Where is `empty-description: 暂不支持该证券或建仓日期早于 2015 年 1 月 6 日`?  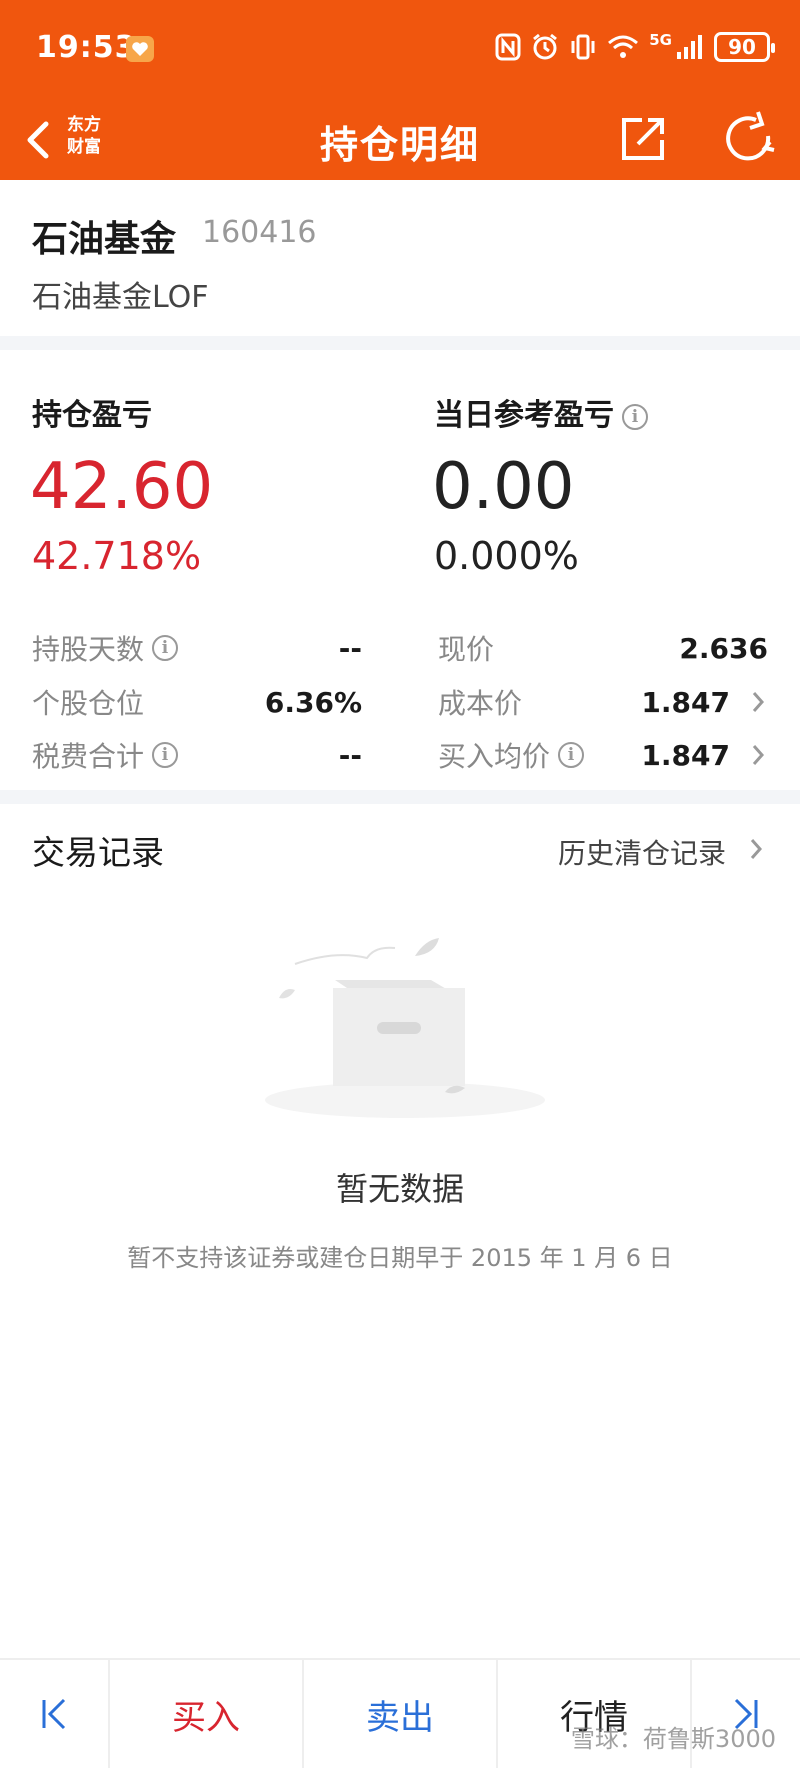
empty-description: 暂不支持该证券或建仓日期早于 2015 年 1 月 6 日 is located at coordinates (400, 1258).